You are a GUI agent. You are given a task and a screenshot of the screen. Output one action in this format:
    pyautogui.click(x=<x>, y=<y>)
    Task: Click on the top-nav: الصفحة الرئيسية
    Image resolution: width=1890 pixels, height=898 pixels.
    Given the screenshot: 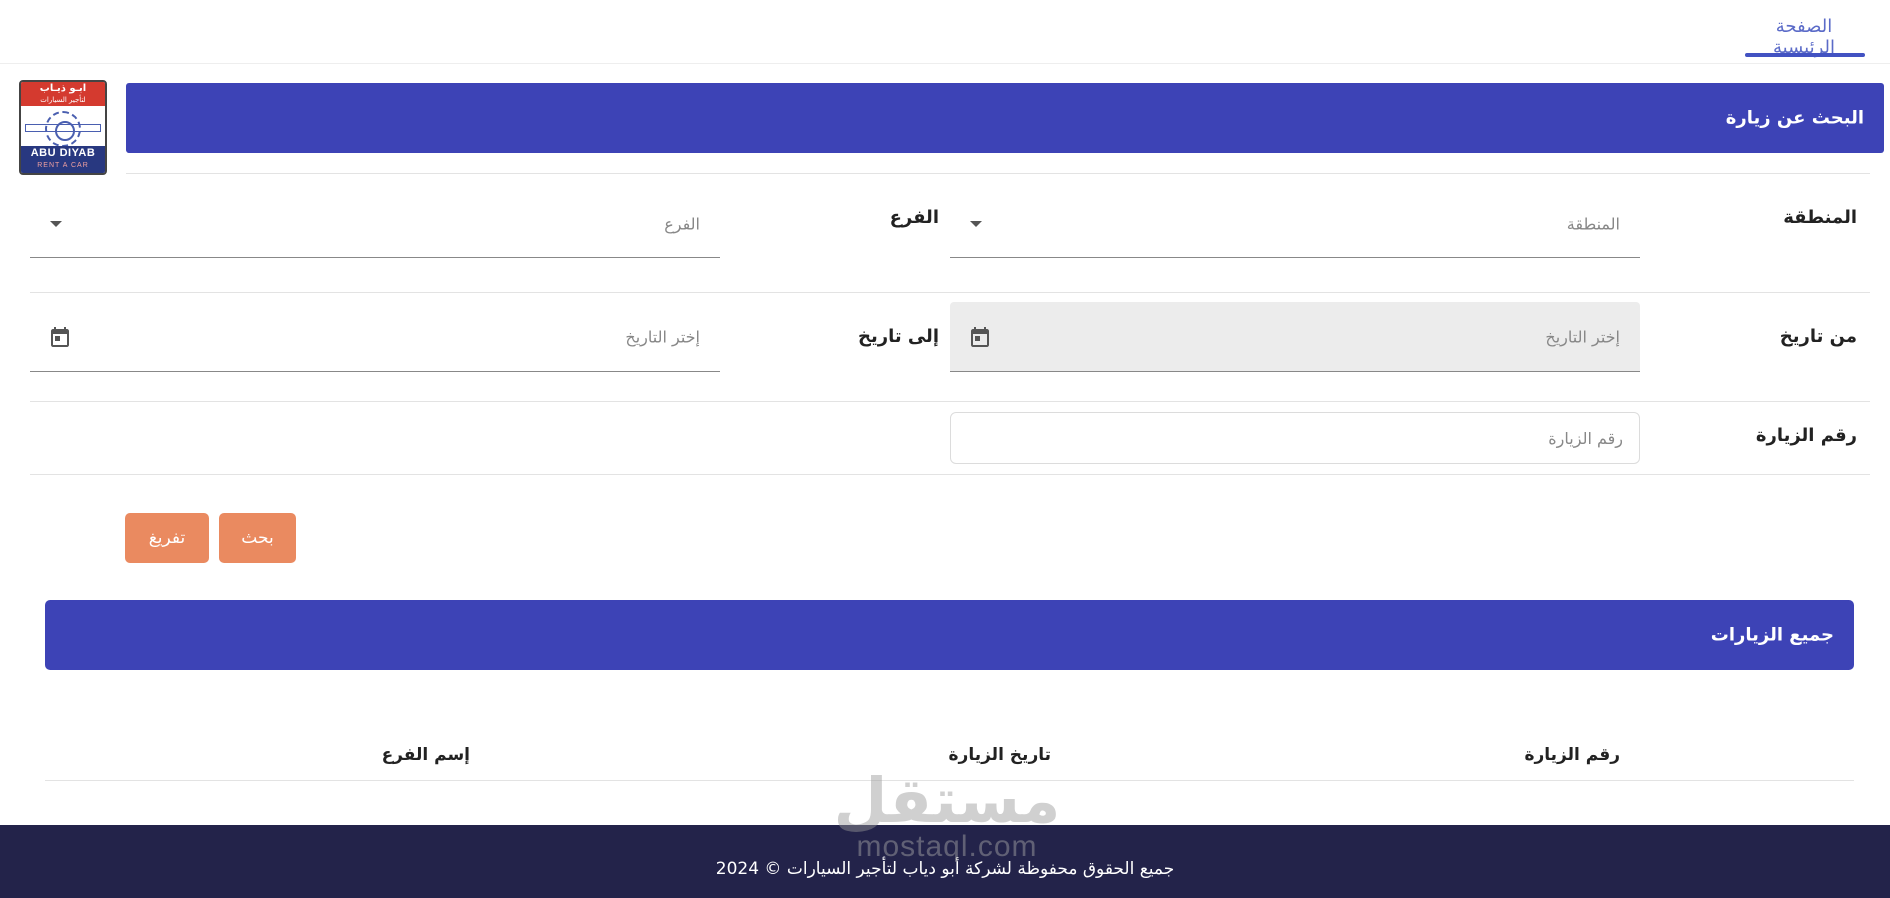 What is the action you would take?
    pyautogui.click(x=945, y=32)
    